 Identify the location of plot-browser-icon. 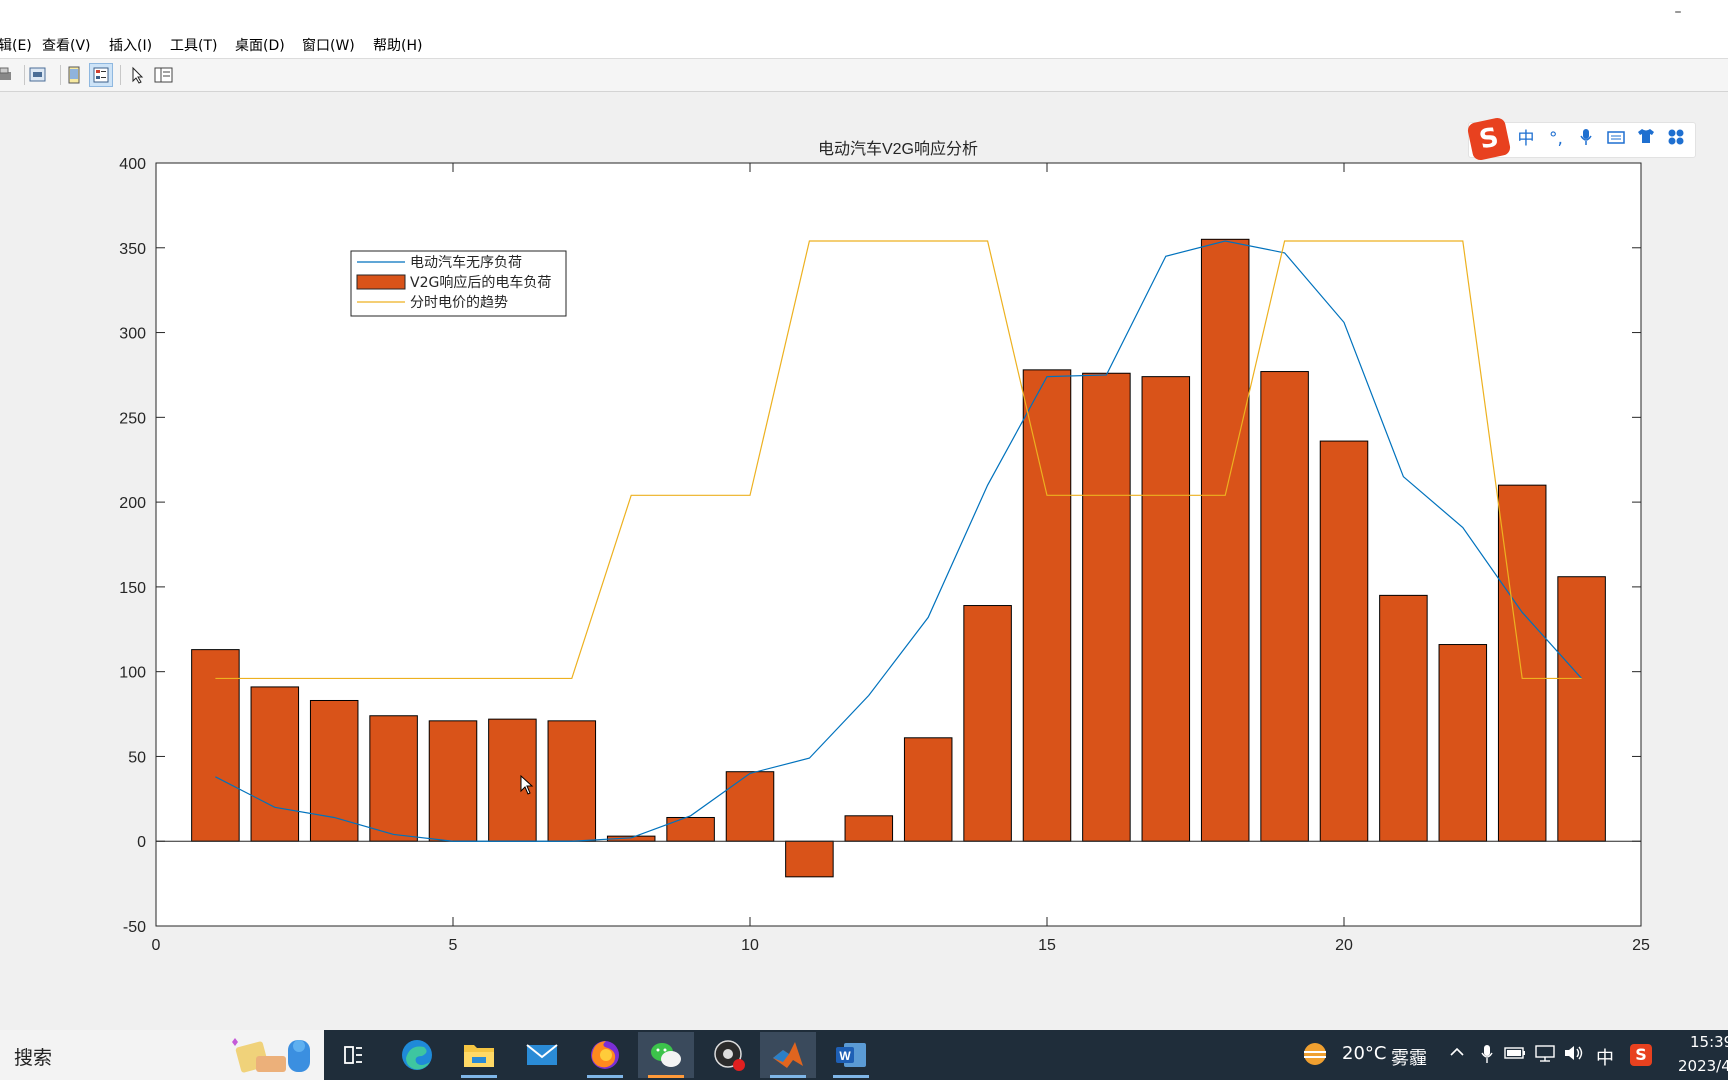
(163, 75).